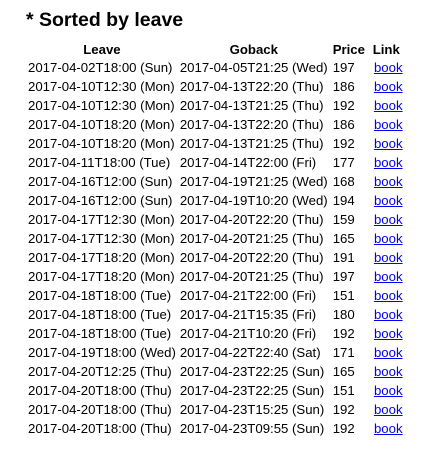 This screenshot has width=429, height=450. What do you see at coordinates (343, 181) in the screenshot?
I see `price-cell: 168` at bounding box center [343, 181].